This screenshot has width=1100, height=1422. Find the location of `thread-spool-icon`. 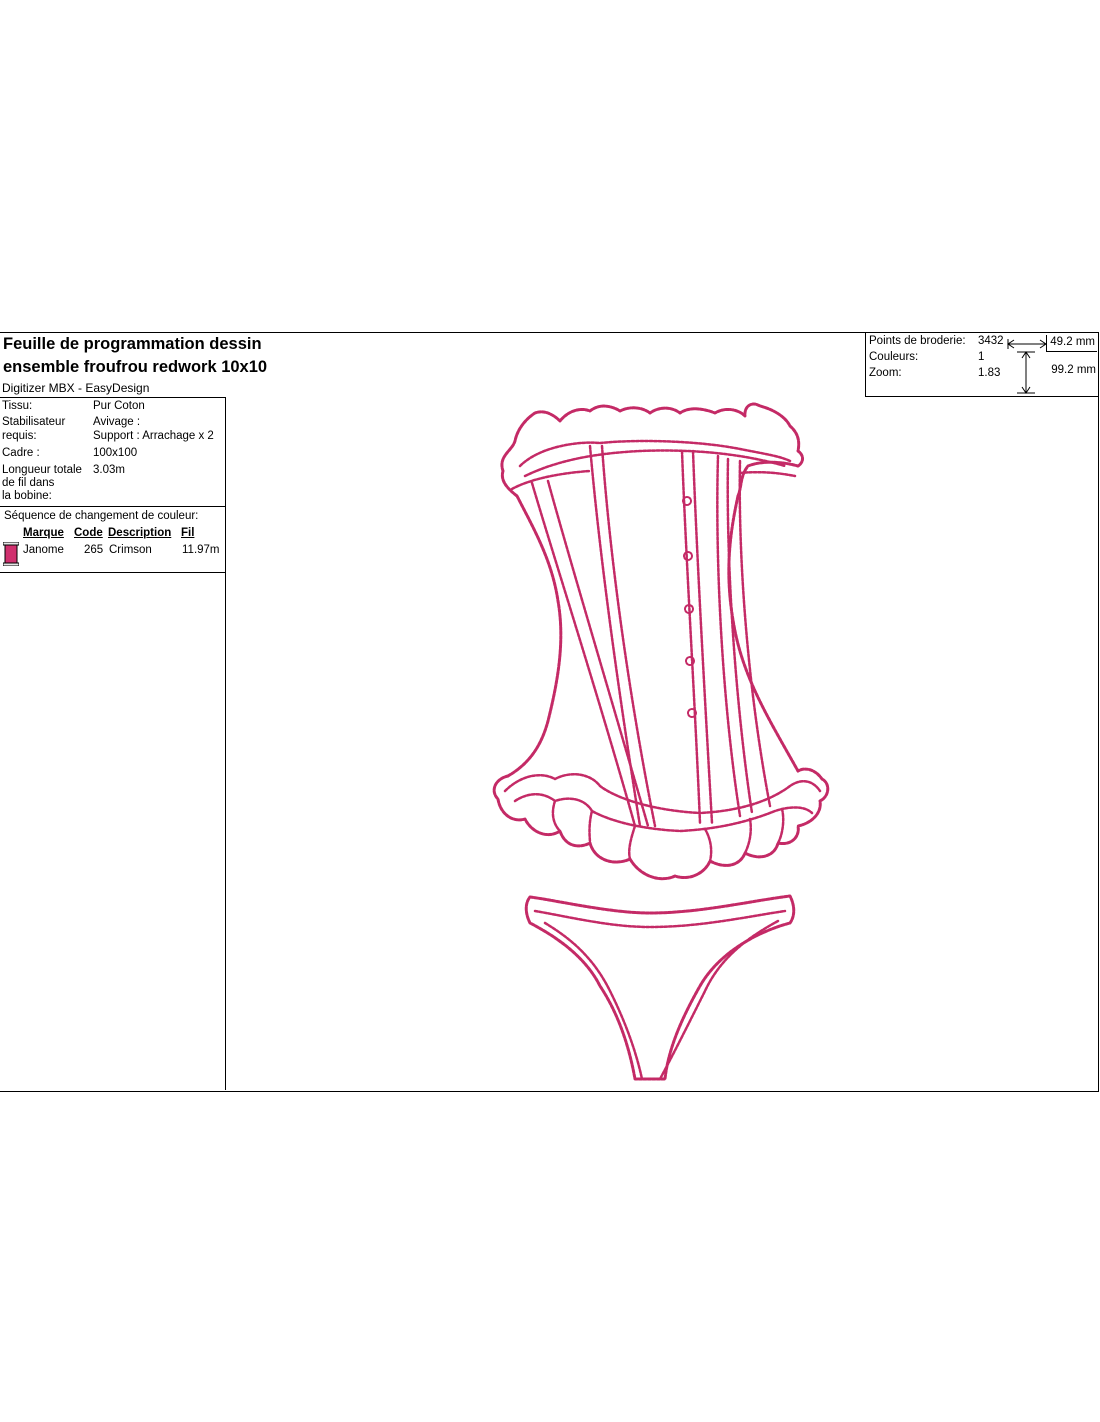

thread-spool-icon is located at coordinates (11, 554).